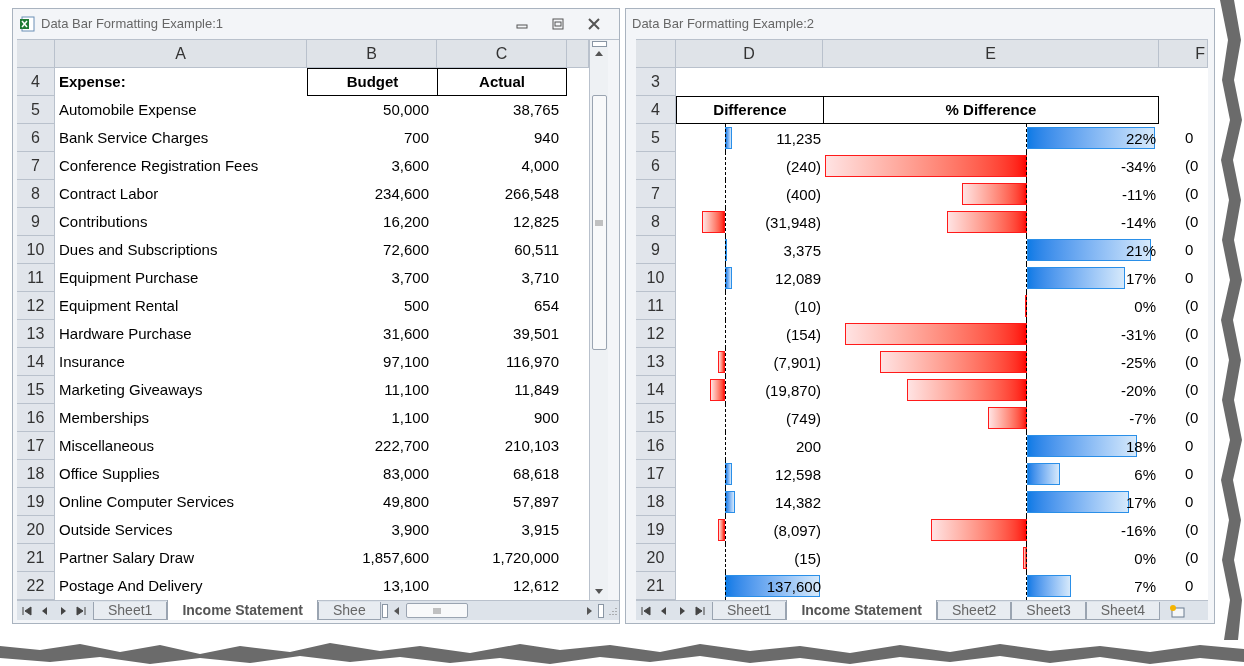  Describe the element at coordinates (1183, 54) in the screenshot. I see `column-header: F` at that location.